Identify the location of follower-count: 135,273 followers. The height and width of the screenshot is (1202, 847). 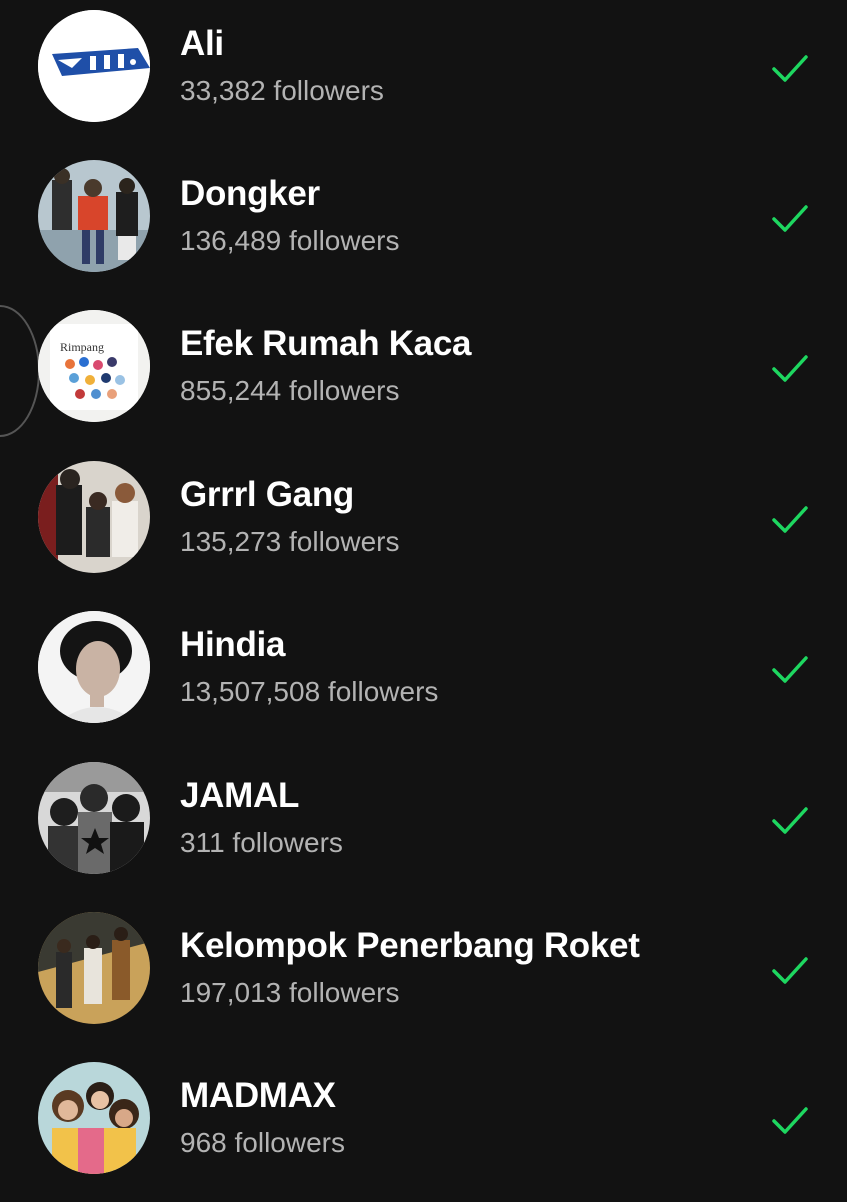
(290, 541).